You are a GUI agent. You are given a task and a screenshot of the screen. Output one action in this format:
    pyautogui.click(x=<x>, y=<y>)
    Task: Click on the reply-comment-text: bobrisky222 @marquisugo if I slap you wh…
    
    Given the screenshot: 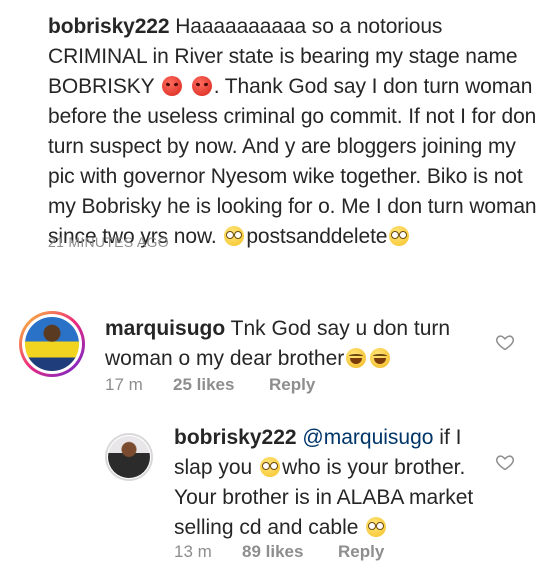 What is the action you would take?
    pyautogui.click(x=334, y=483)
    